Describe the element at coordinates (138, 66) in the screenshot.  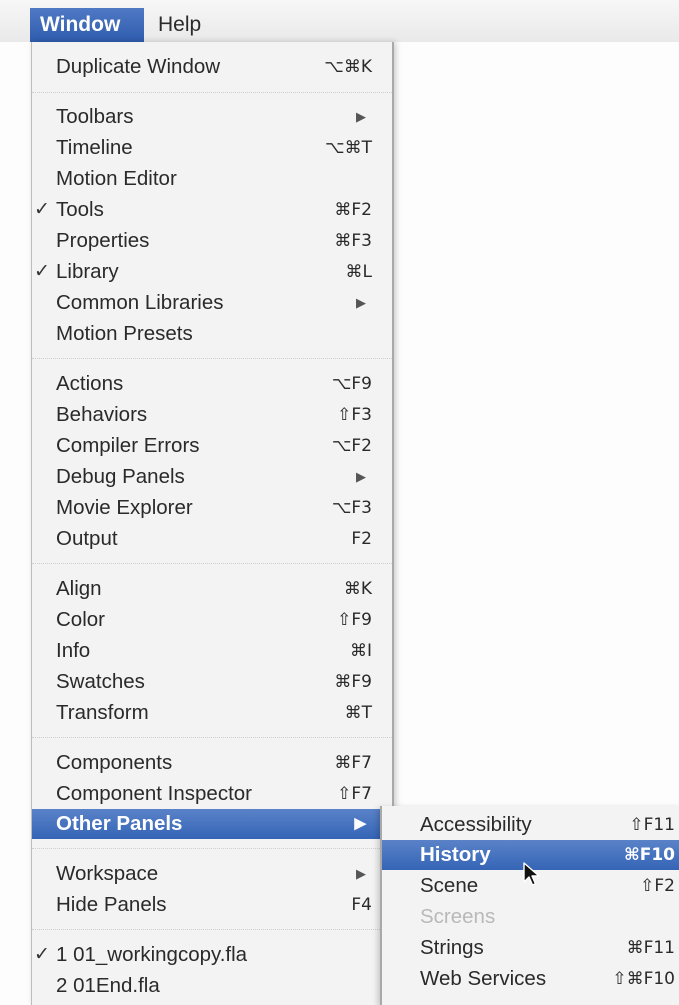
I see `menu-item-label: Duplicate Window` at that location.